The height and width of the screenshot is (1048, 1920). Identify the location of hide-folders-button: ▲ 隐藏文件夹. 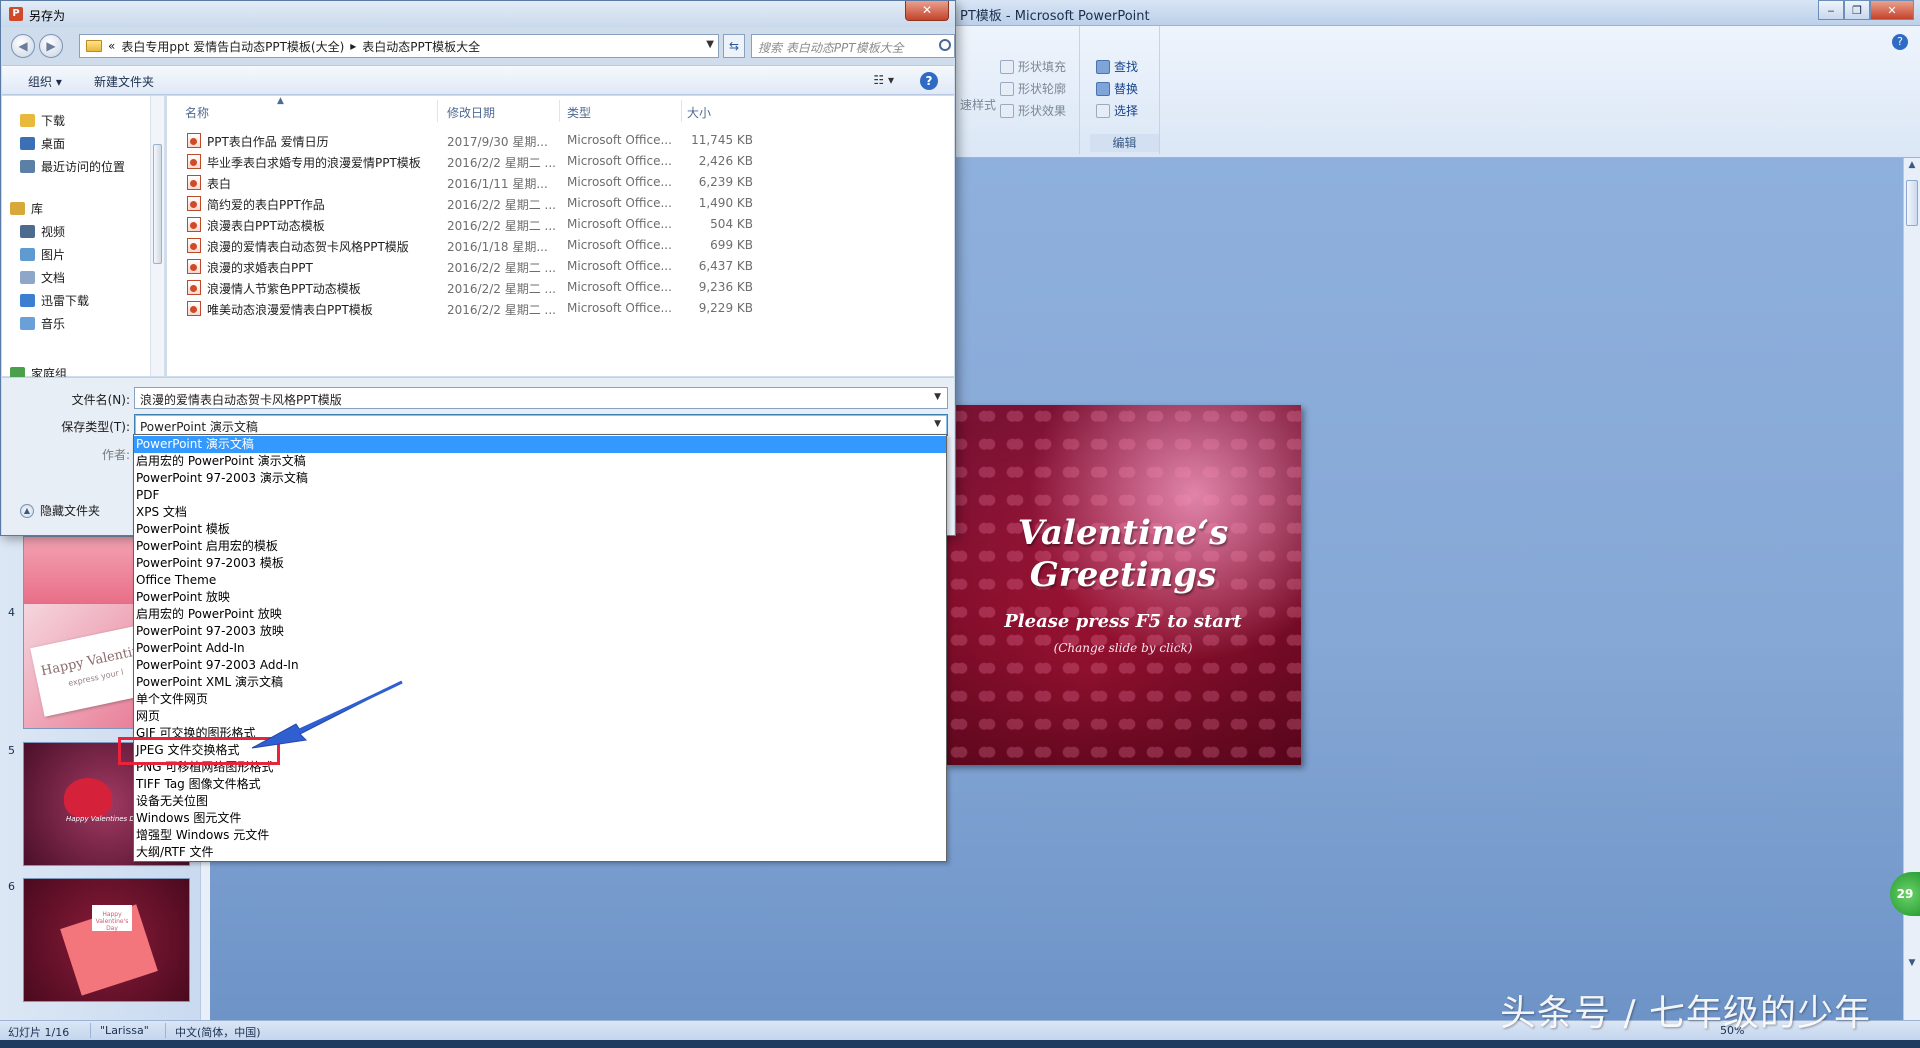
(60, 510).